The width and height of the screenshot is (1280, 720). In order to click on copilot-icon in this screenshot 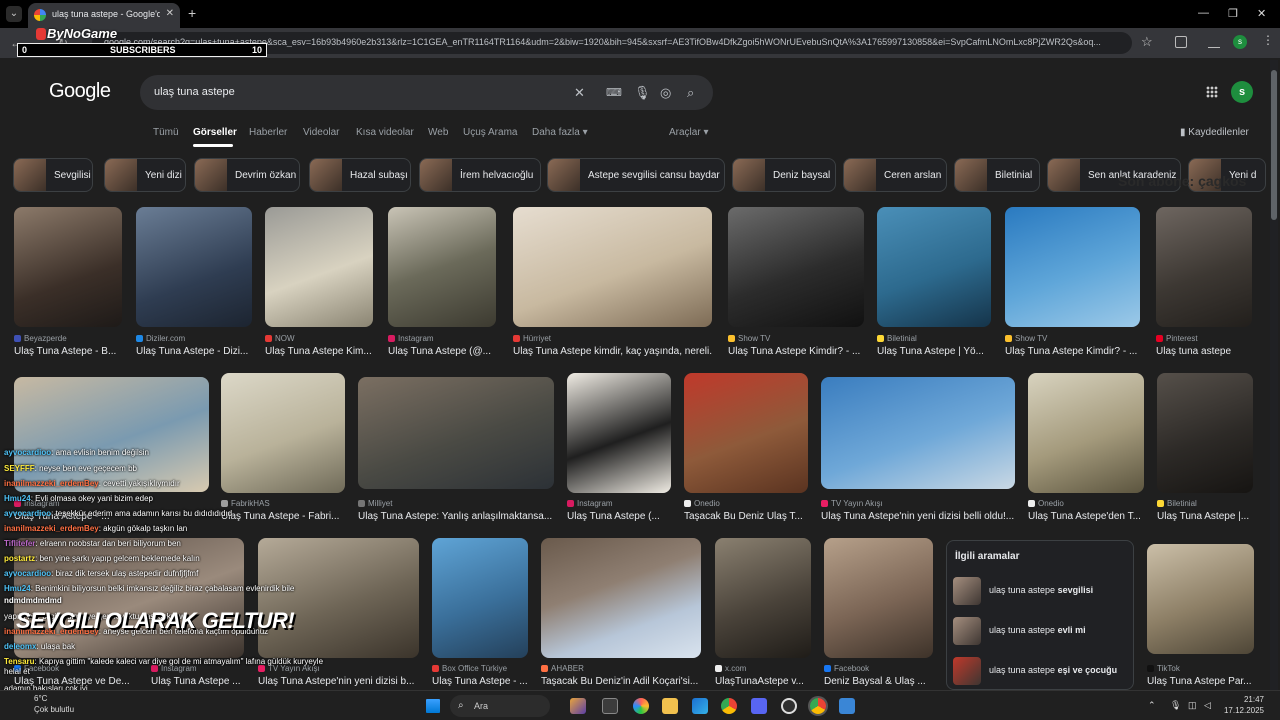, I will do `click(641, 706)`.